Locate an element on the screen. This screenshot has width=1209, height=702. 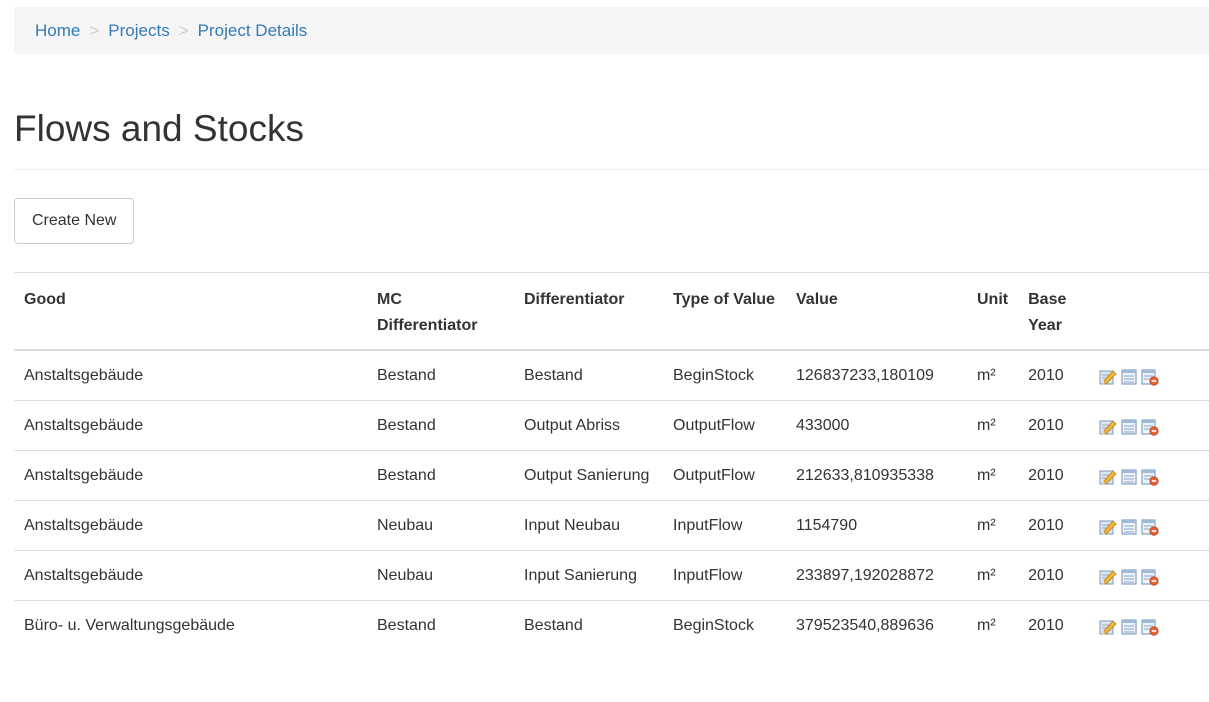
title-divider is located at coordinates (611, 169).